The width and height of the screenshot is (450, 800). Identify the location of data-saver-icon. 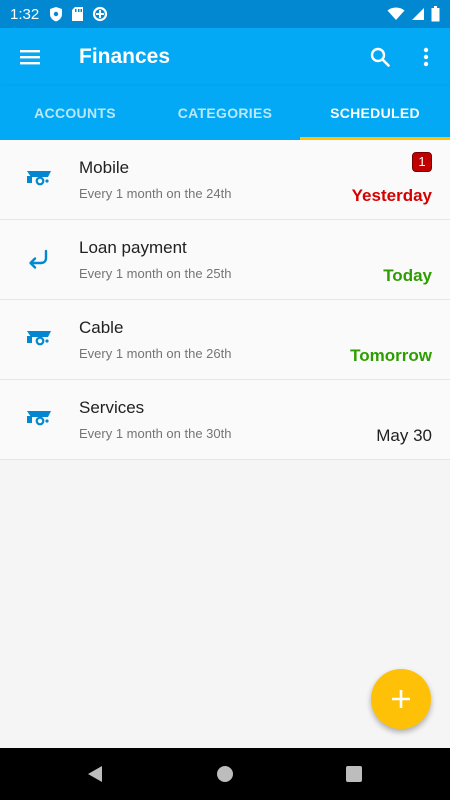
(100, 14).